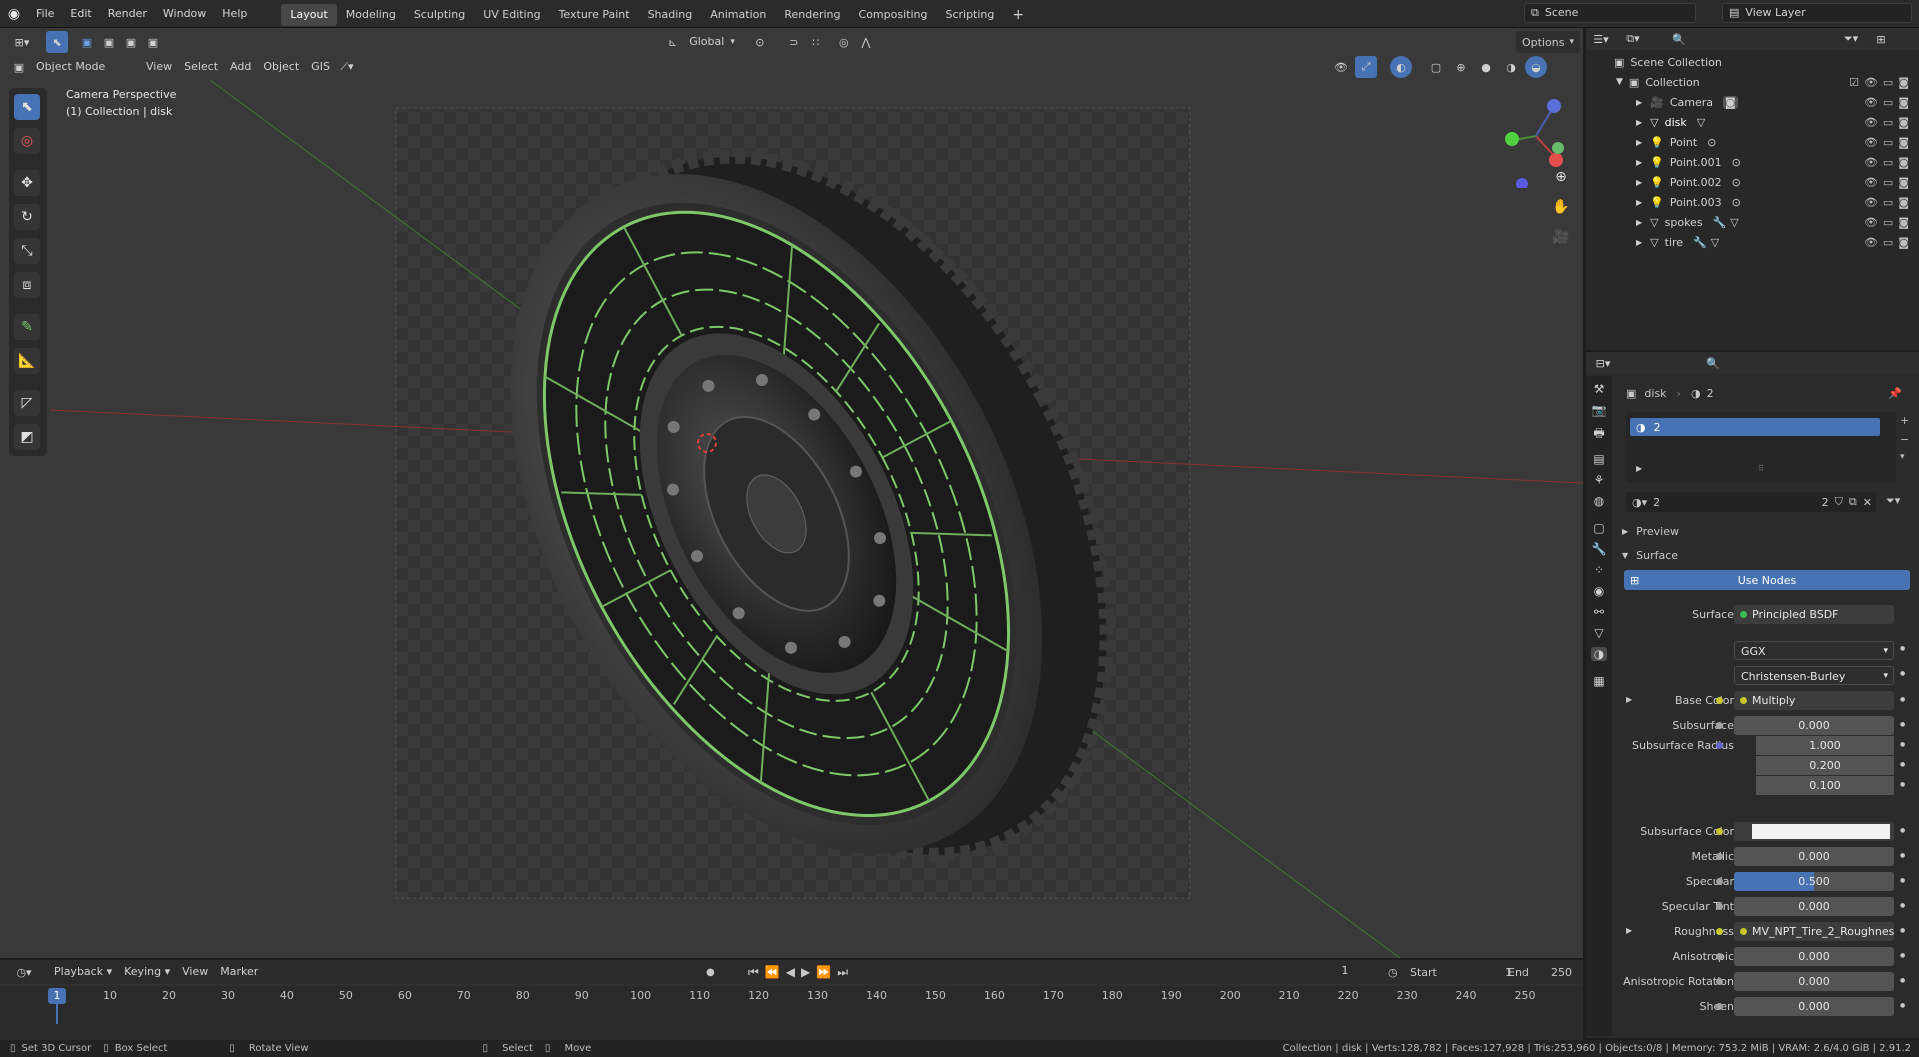  I want to click on select-new-icon: ▣, so click(87, 42).